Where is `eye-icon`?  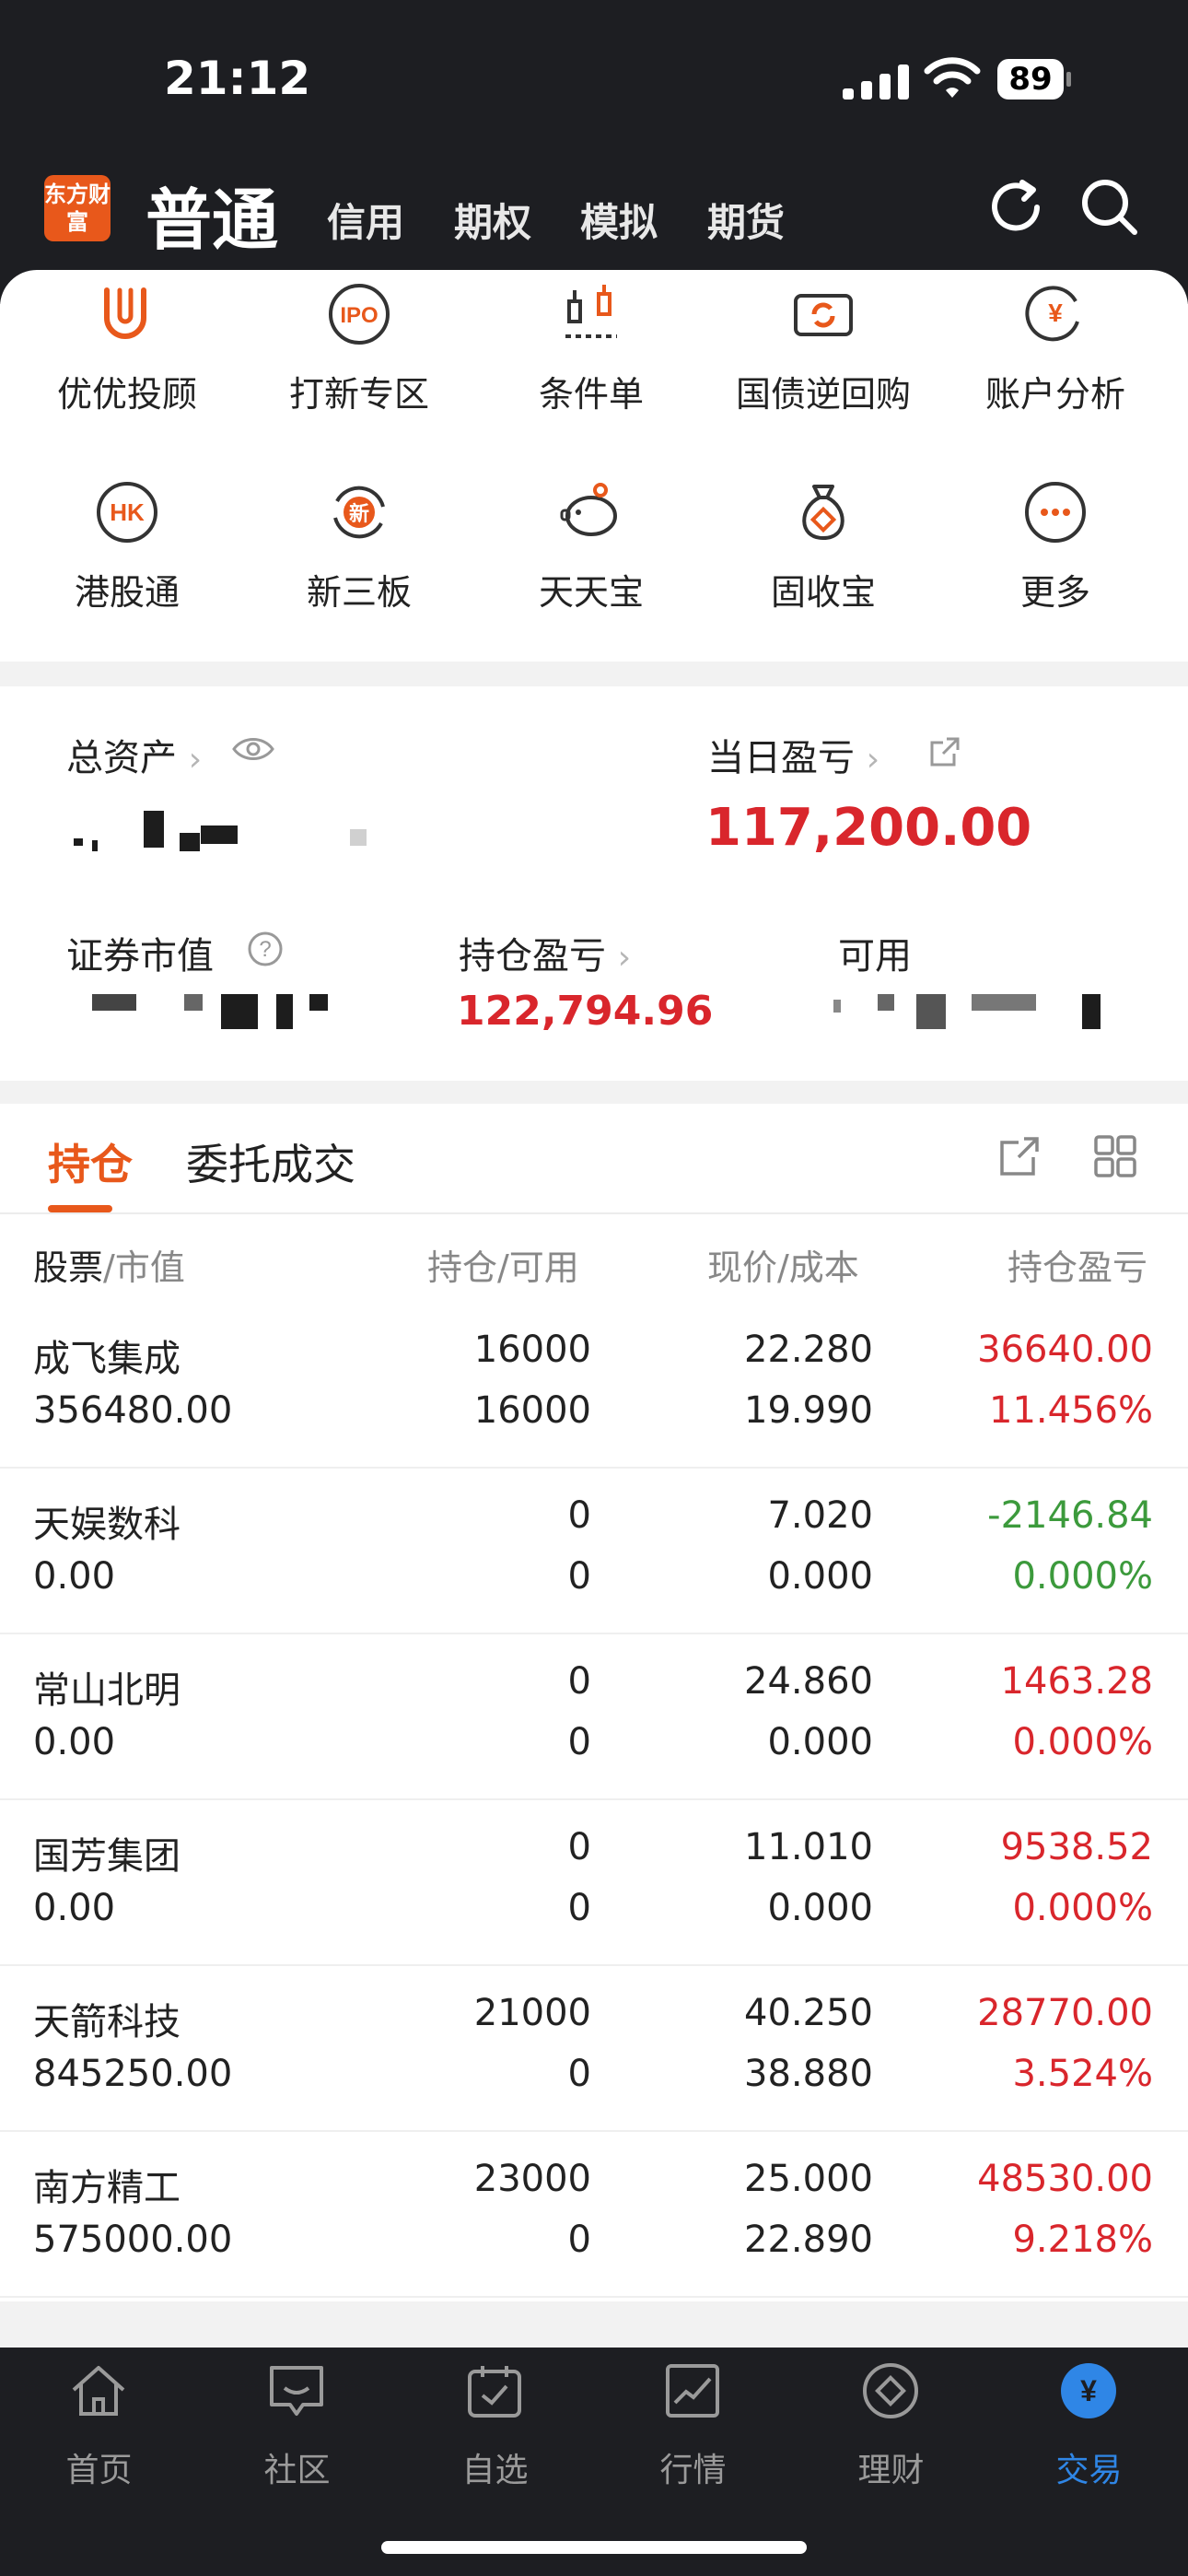 eye-icon is located at coordinates (253, 749).